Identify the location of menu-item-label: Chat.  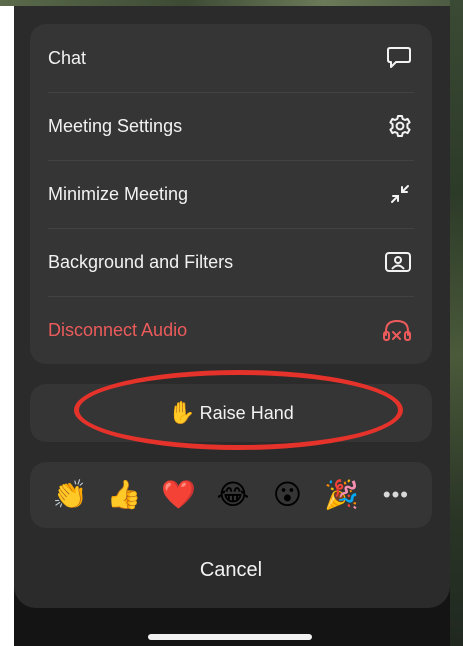
(67, 57).